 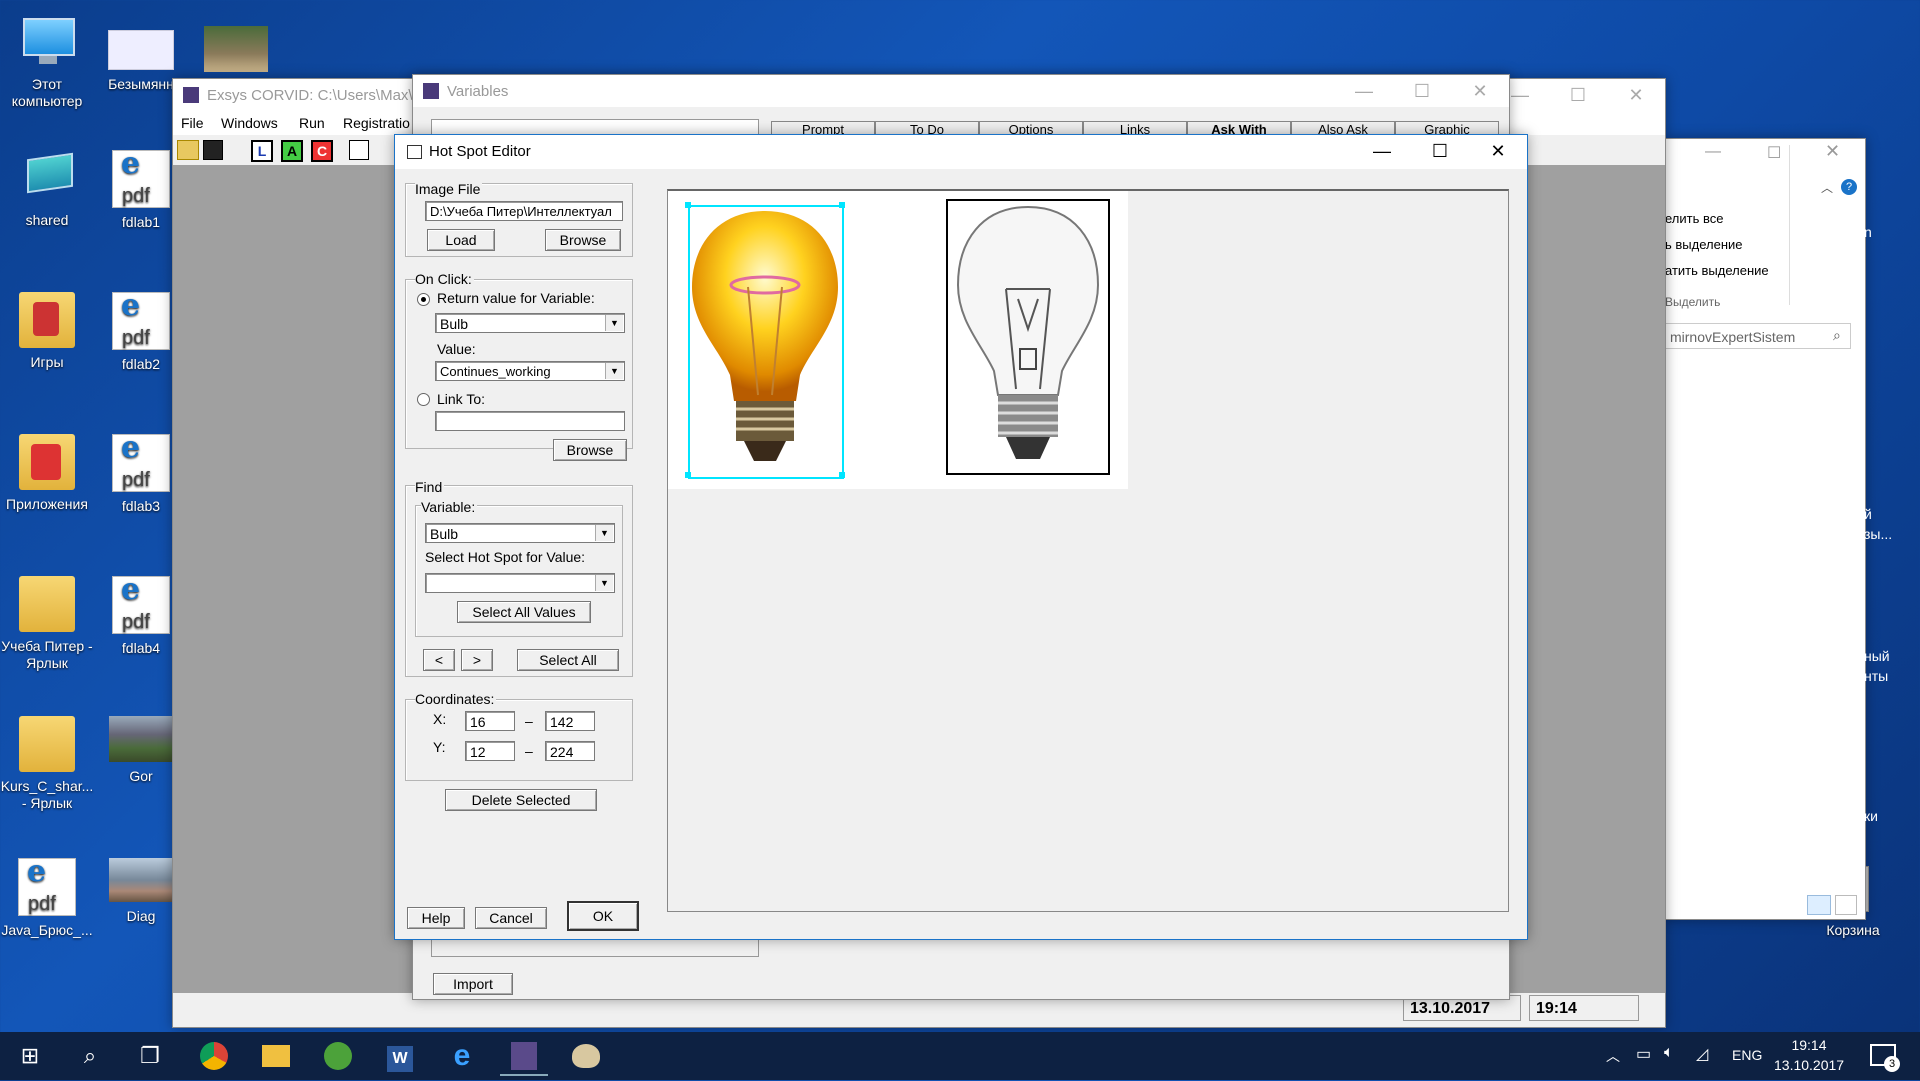 What do you see at coordinates (524, 211) in the screenshot?
I see `image-path-input: D:\Учеба Питер\Интеллектуал` at bounding box center [524, 211].